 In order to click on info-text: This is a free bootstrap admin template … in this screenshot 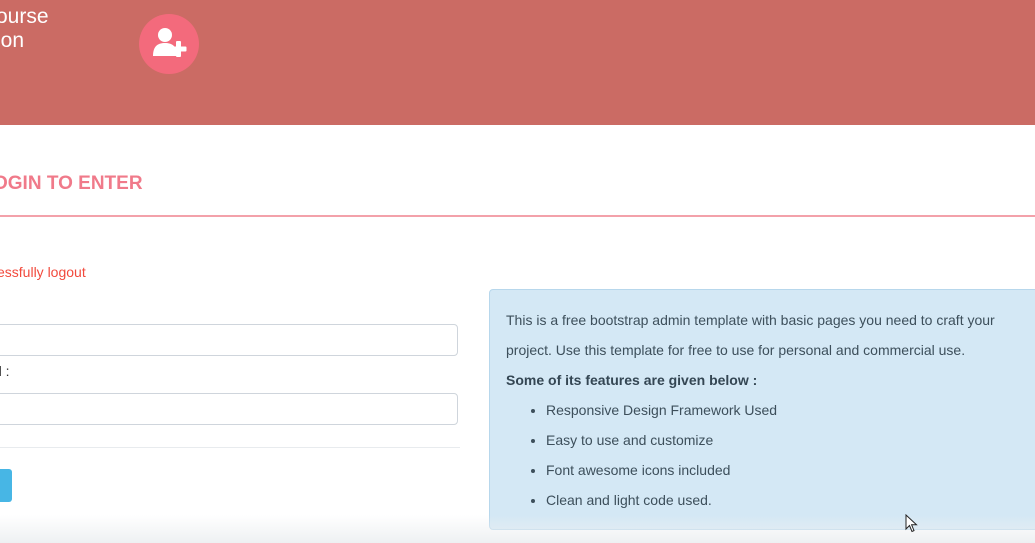, I will do `click(750, 335)`.